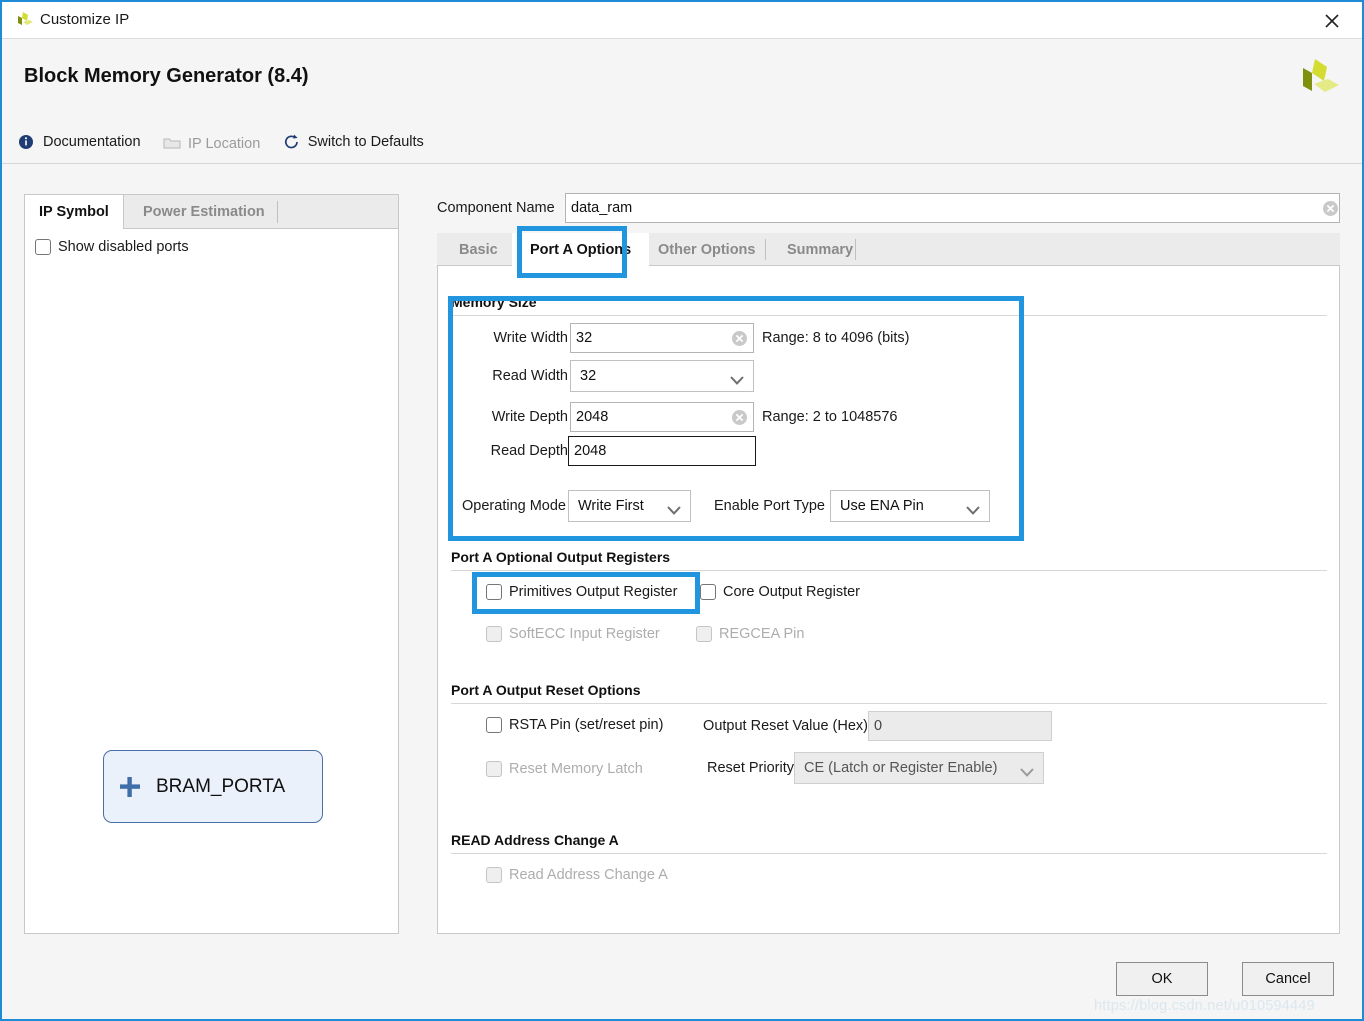  What do you see at coordinates (1204, 1006) in the screenshot?
I see `watermark-text: https://blog.csdn.net/u010594449` at bounding box center [1204, 1006].